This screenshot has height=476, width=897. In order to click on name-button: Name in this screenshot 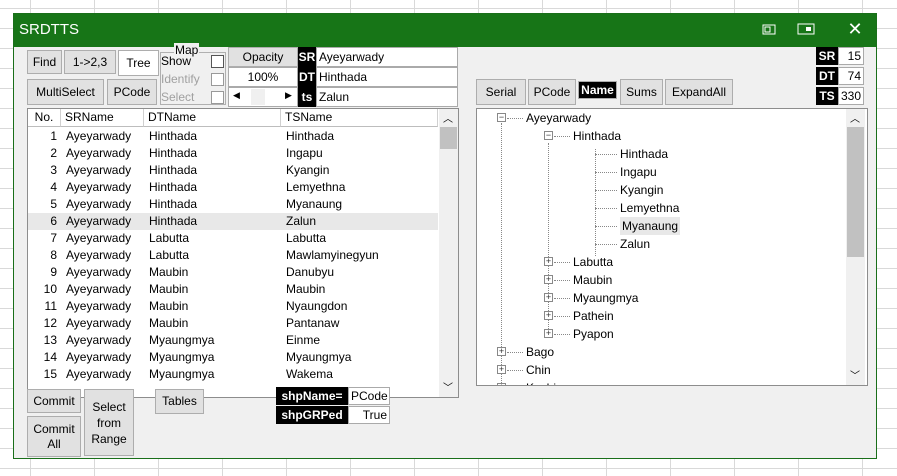, I will do `click(597, 90)`.